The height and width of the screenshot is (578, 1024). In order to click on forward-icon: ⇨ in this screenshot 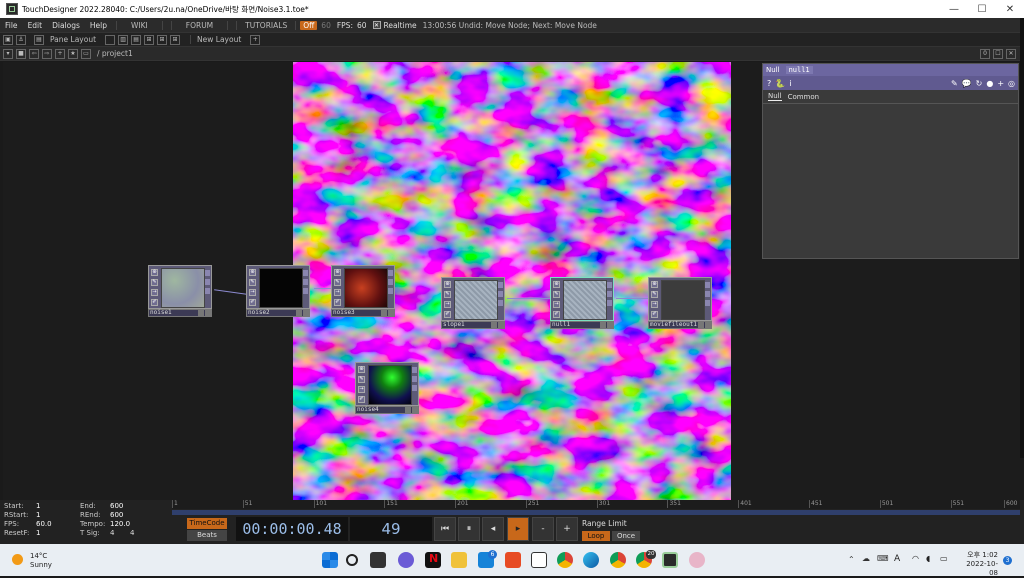, I will do `click(47, 53)`.